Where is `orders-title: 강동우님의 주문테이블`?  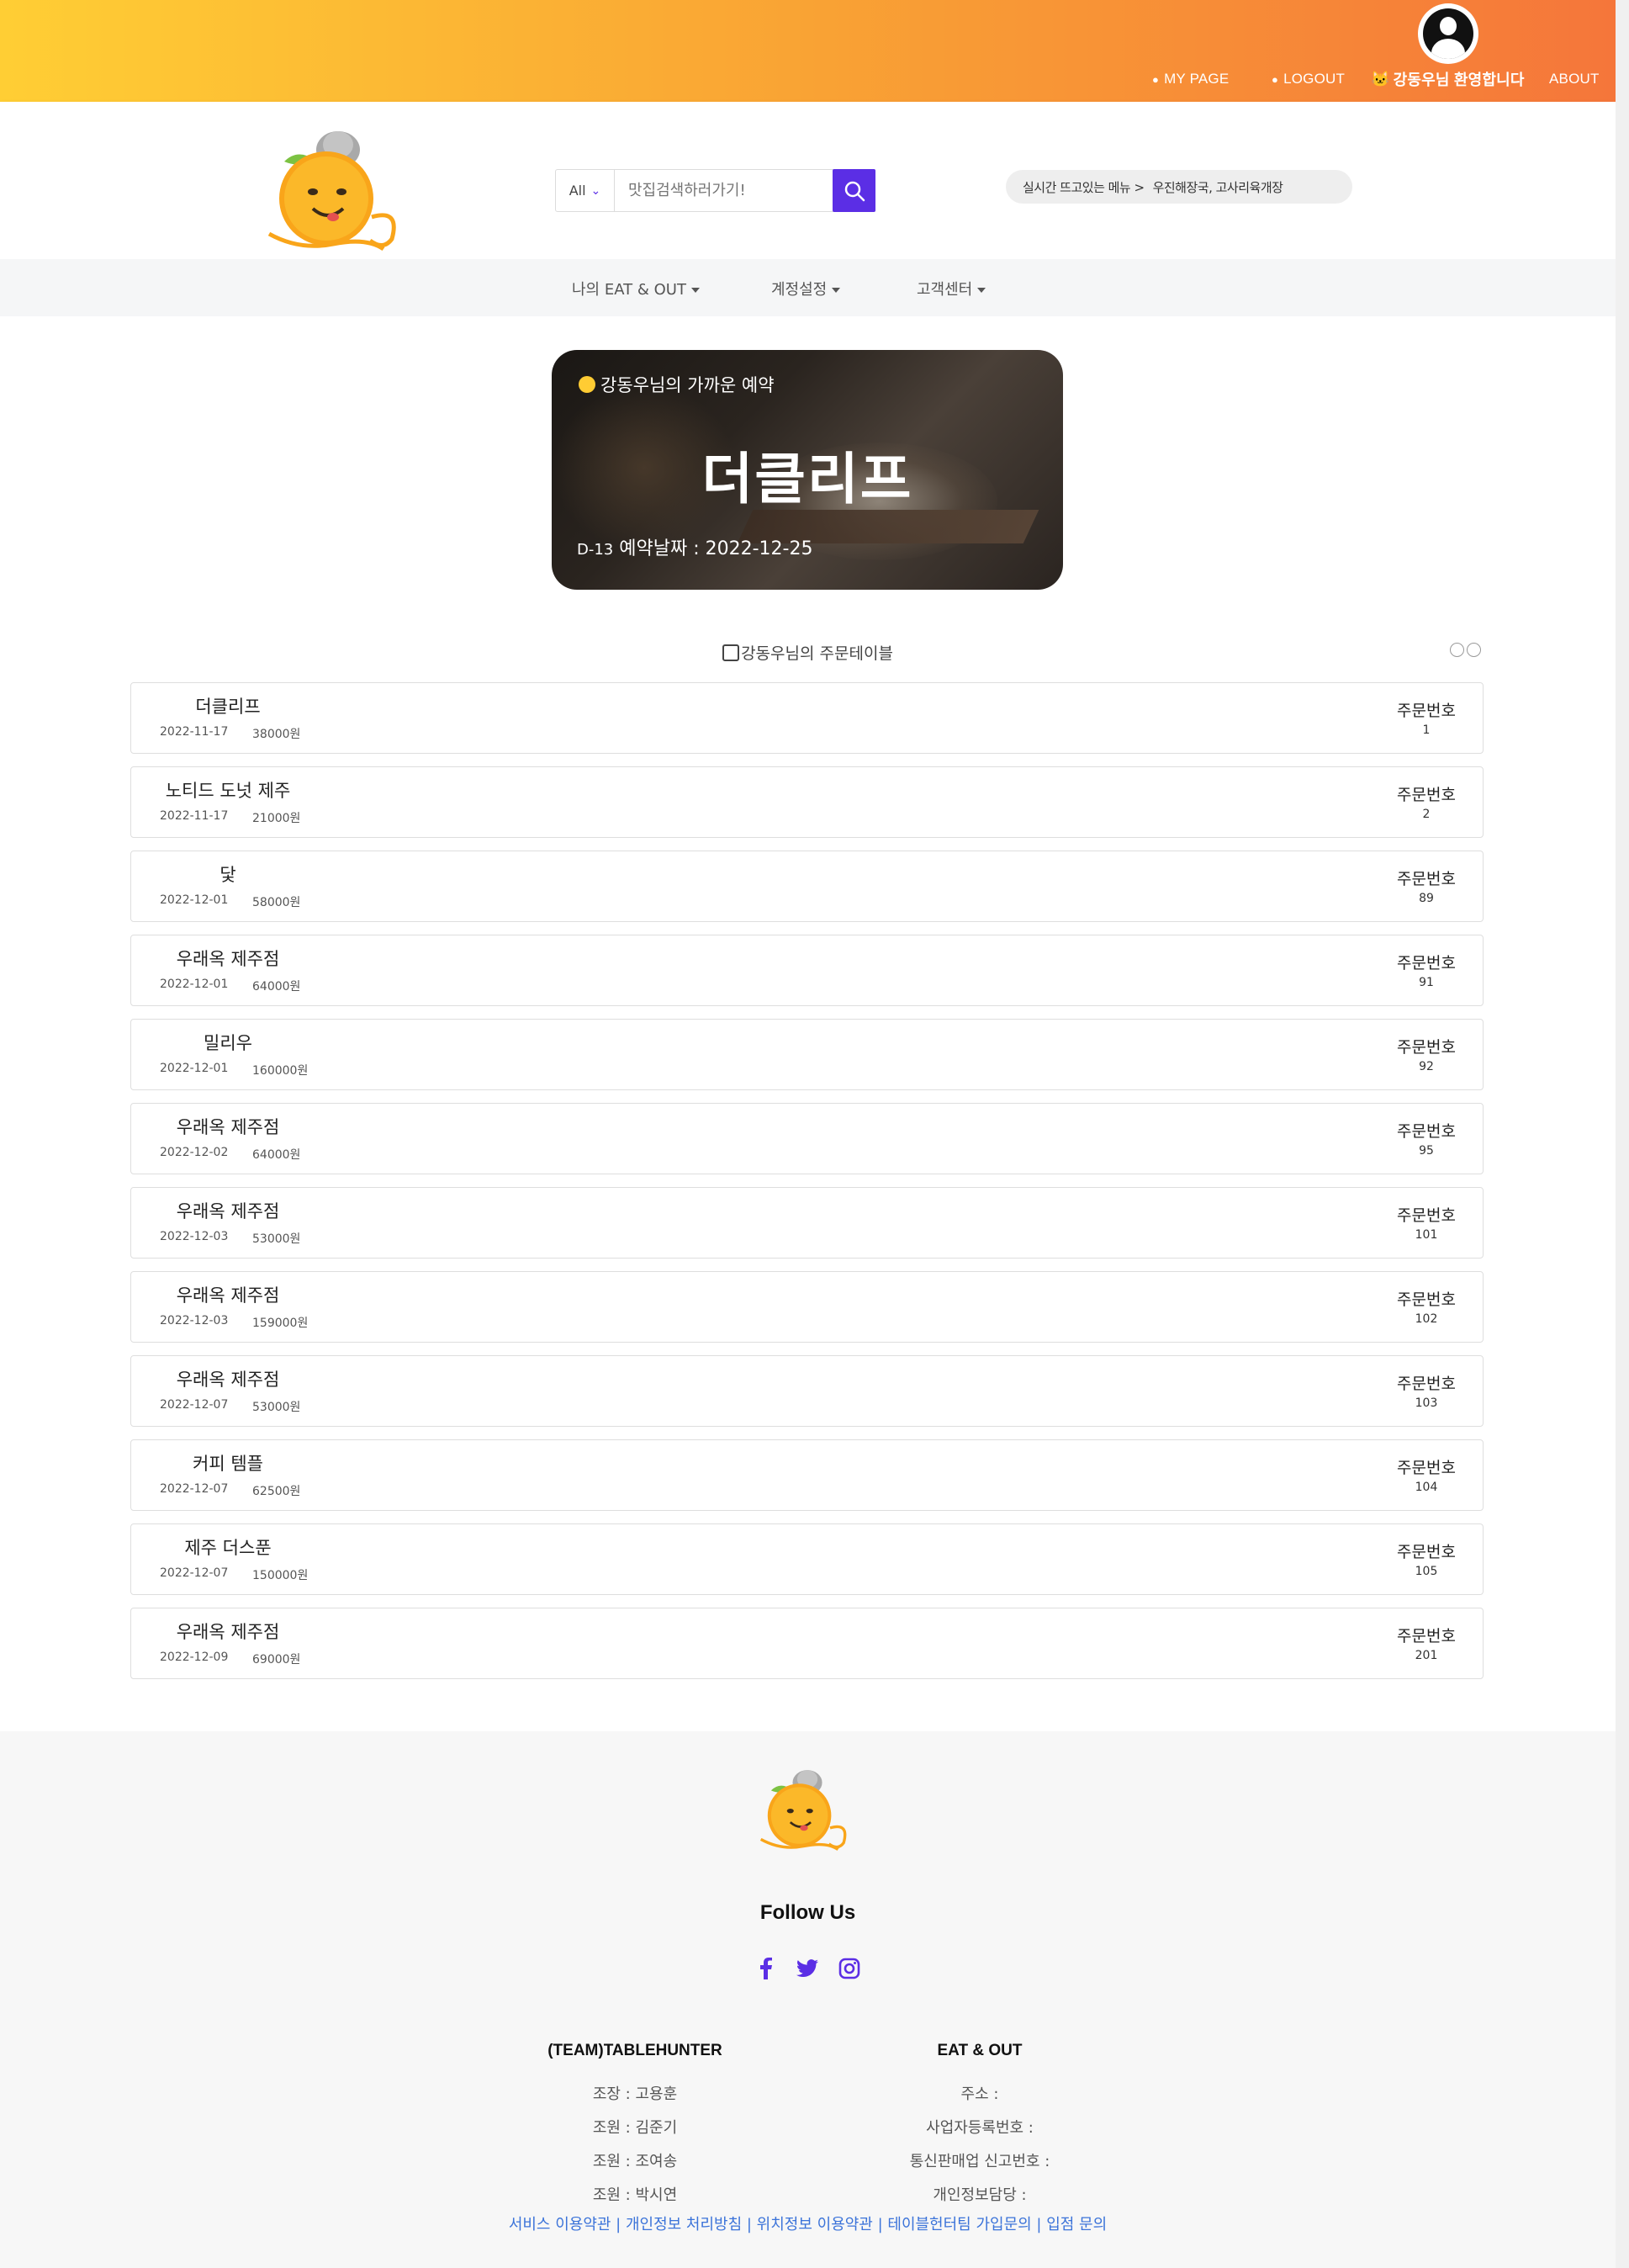 orders-title: 강동우님의 주문테이블 is located at coordinates (808, 653).